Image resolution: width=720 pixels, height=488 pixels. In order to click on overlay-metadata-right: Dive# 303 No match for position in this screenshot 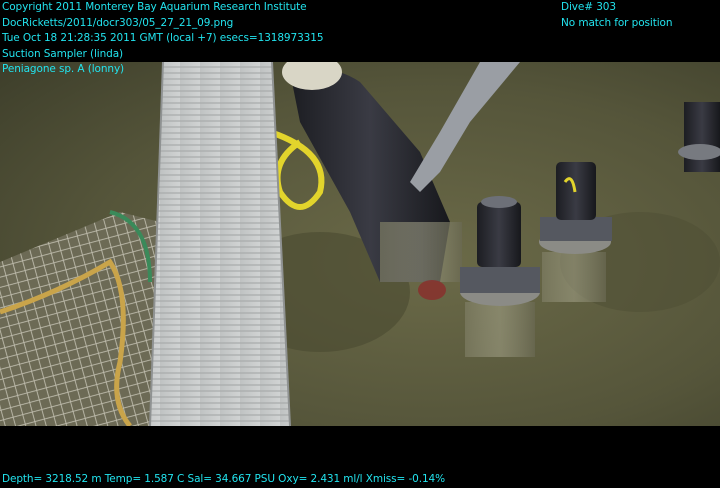, I will do `click(617, 15)`.